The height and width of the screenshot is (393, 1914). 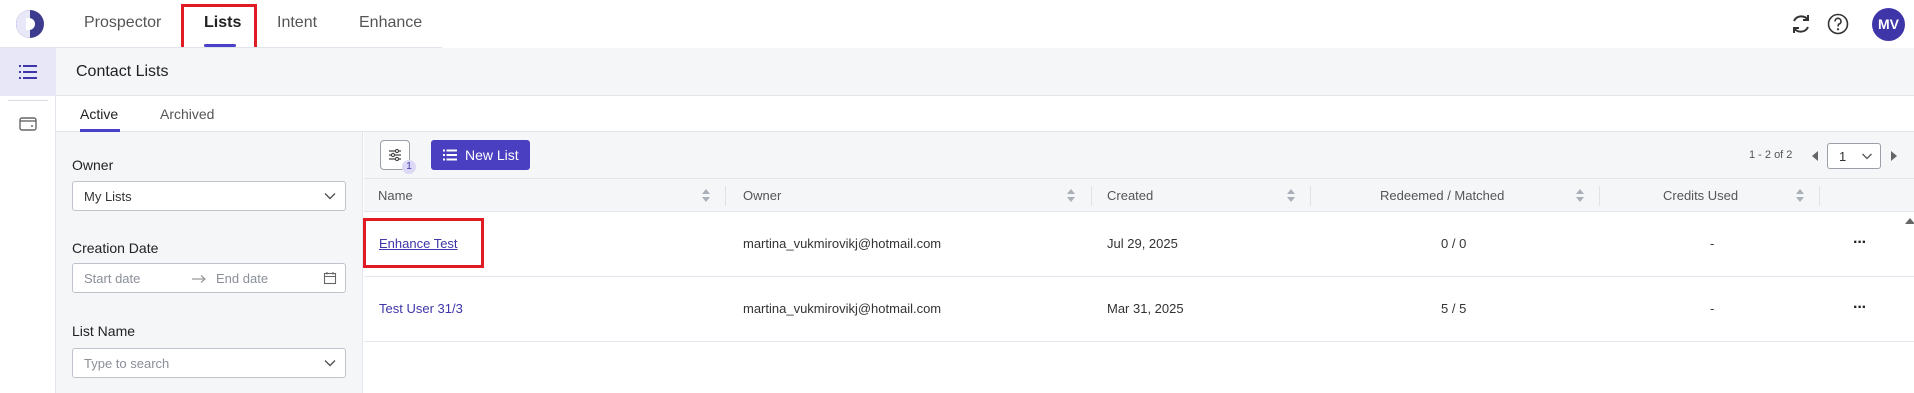 I want to click on new-list-label: New List, so click(x=492, y=155).